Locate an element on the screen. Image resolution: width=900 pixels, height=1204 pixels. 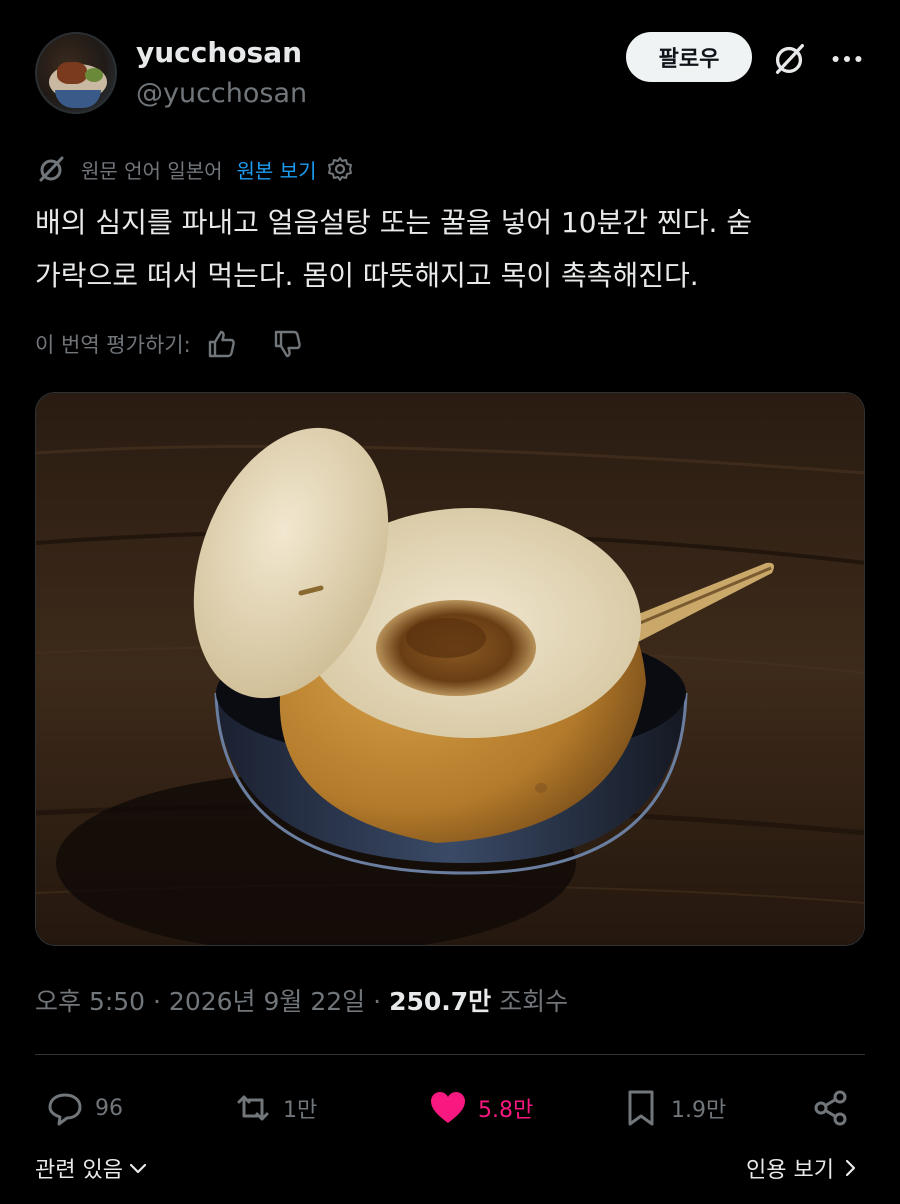
avatar is located at coordinates (76, 73).